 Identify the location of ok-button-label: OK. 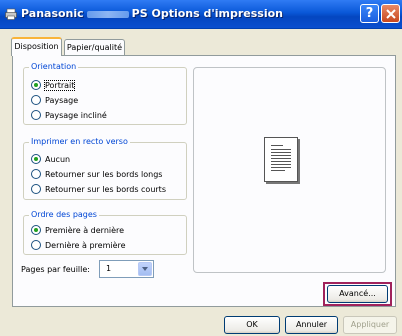
(252, 324).